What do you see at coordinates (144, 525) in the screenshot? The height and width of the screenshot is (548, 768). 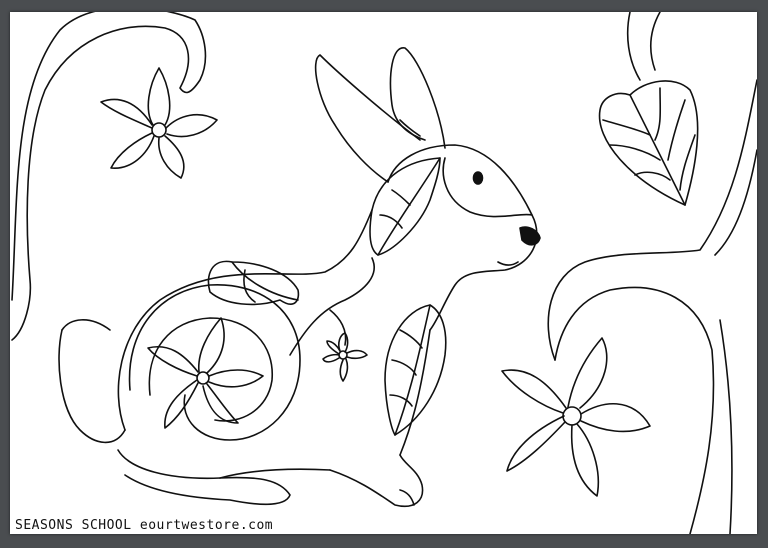 I see `caption-text: SEASONS SCHOOL eourtwestore.com` at bounding box center [144, 525].